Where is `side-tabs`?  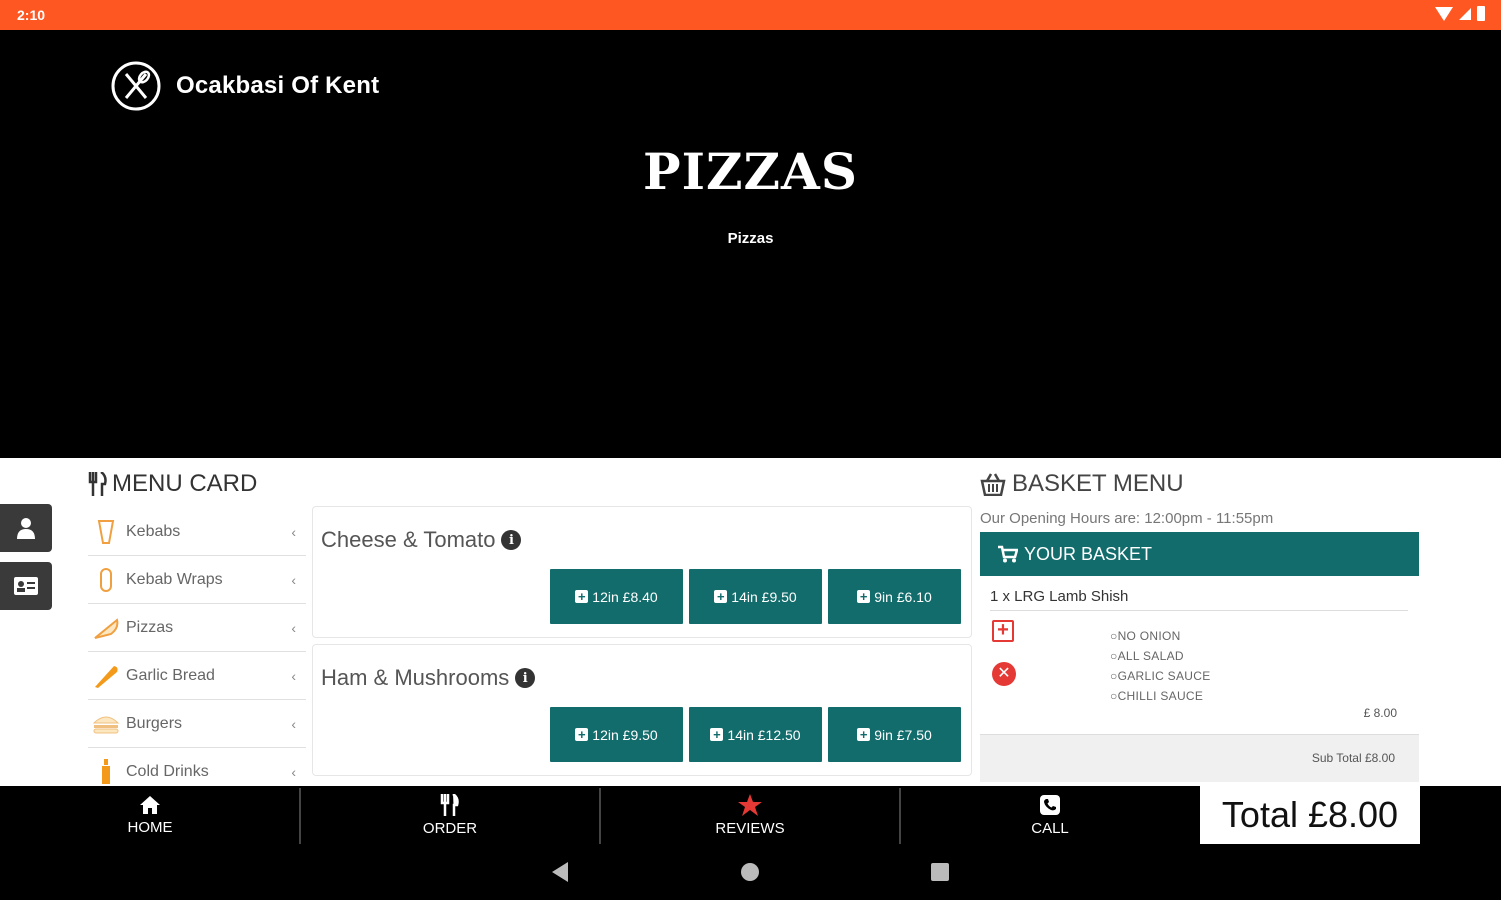
side-tabs is located at coordinates (26, 562).